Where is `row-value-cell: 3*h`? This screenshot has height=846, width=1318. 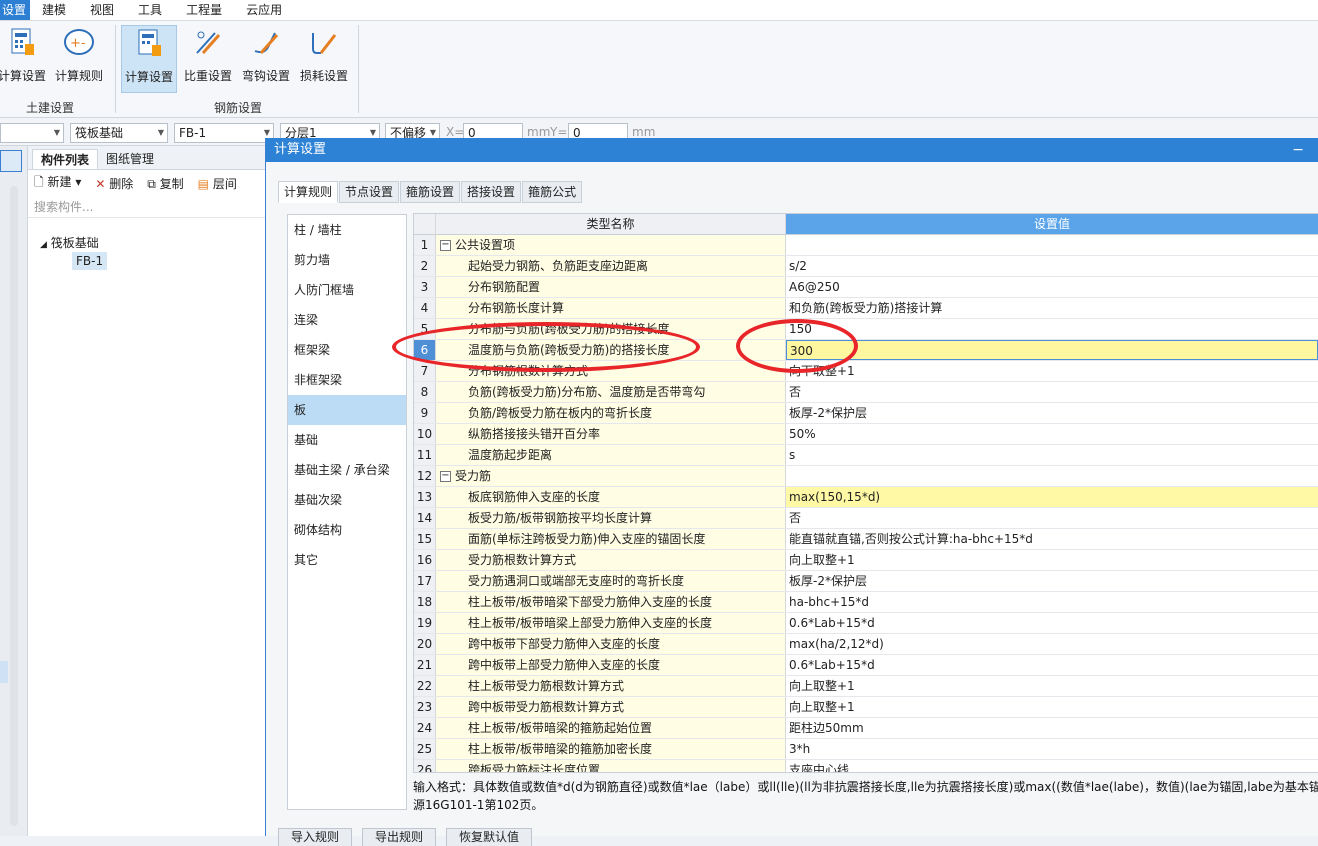
row-value-cell: 3*h is located at coordinates (1052, 749).